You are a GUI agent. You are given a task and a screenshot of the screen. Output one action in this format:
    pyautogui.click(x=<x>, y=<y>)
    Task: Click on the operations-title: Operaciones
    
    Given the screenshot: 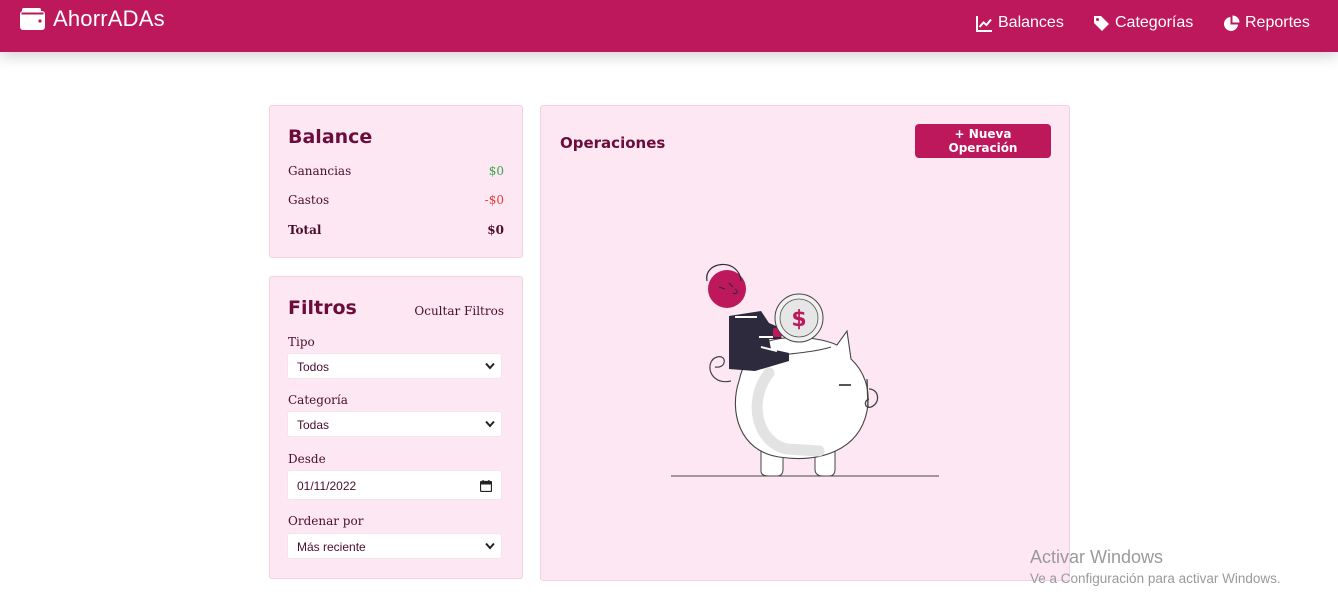 What is the action you would take?
    pyautogui.click(x=613, y=143)
    